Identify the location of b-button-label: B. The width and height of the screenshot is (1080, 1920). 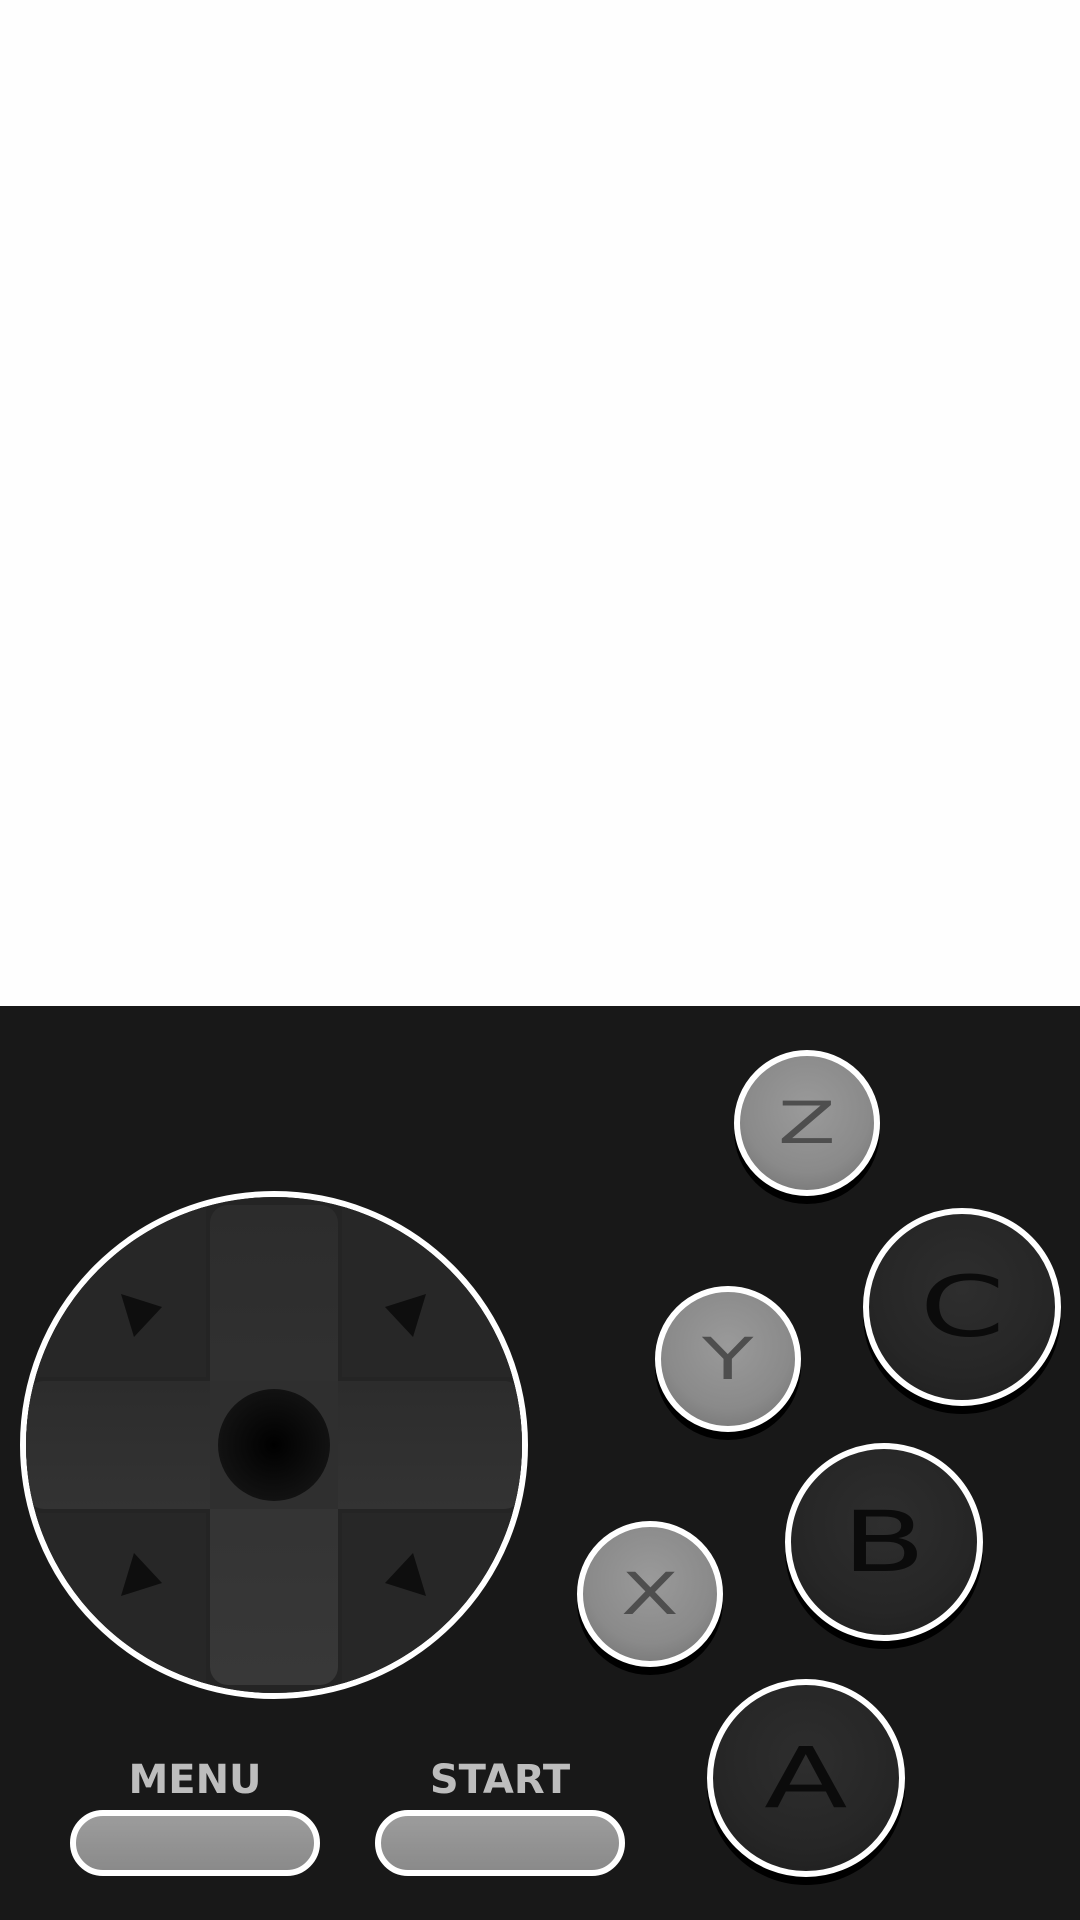
(884, 1542).